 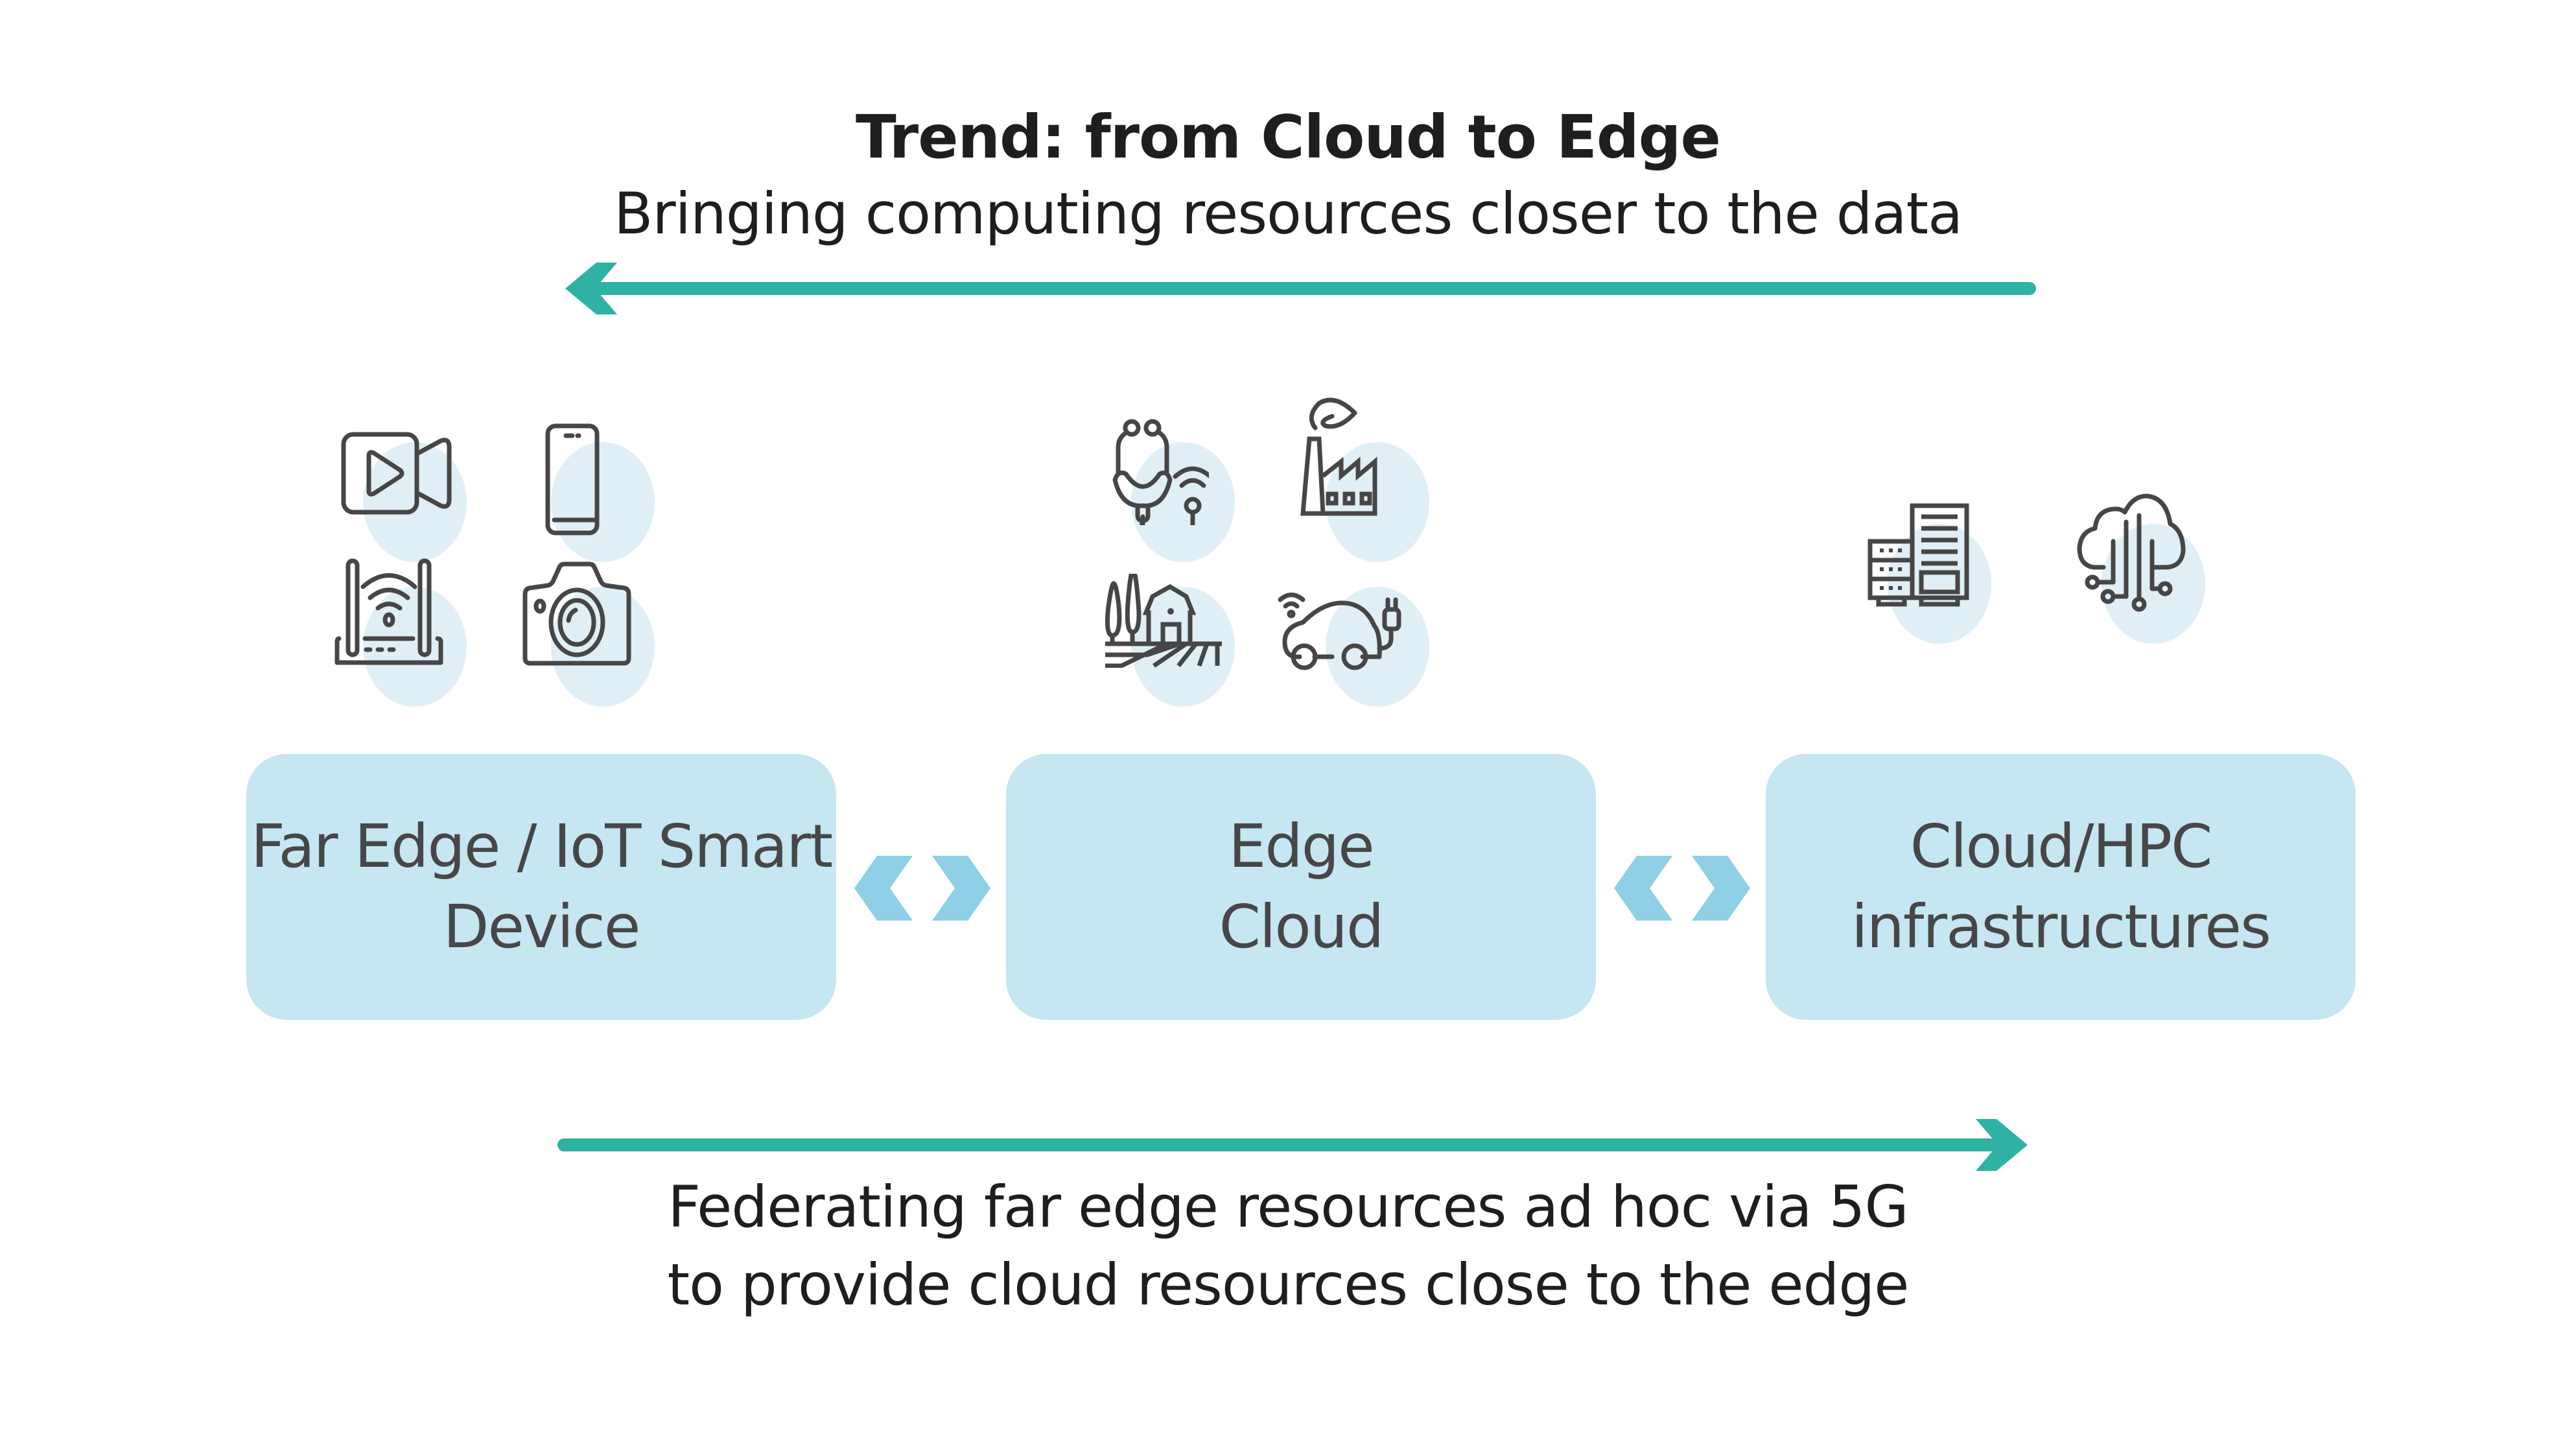 What do you see at coordinates (1303, 551) in the screenshot?
I see `edge-icon-group` at bounding box center [1303, 551].